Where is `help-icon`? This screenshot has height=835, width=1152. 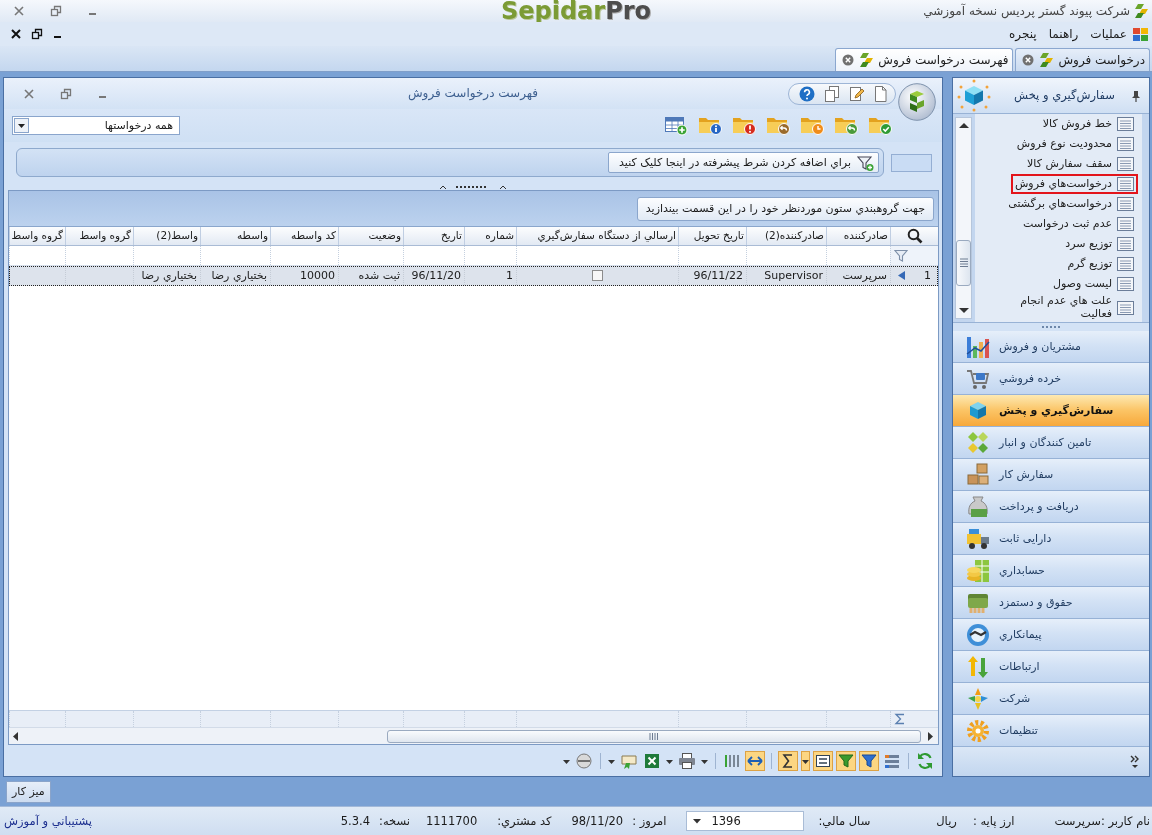 help-icon is located at coordinates (807, 93).